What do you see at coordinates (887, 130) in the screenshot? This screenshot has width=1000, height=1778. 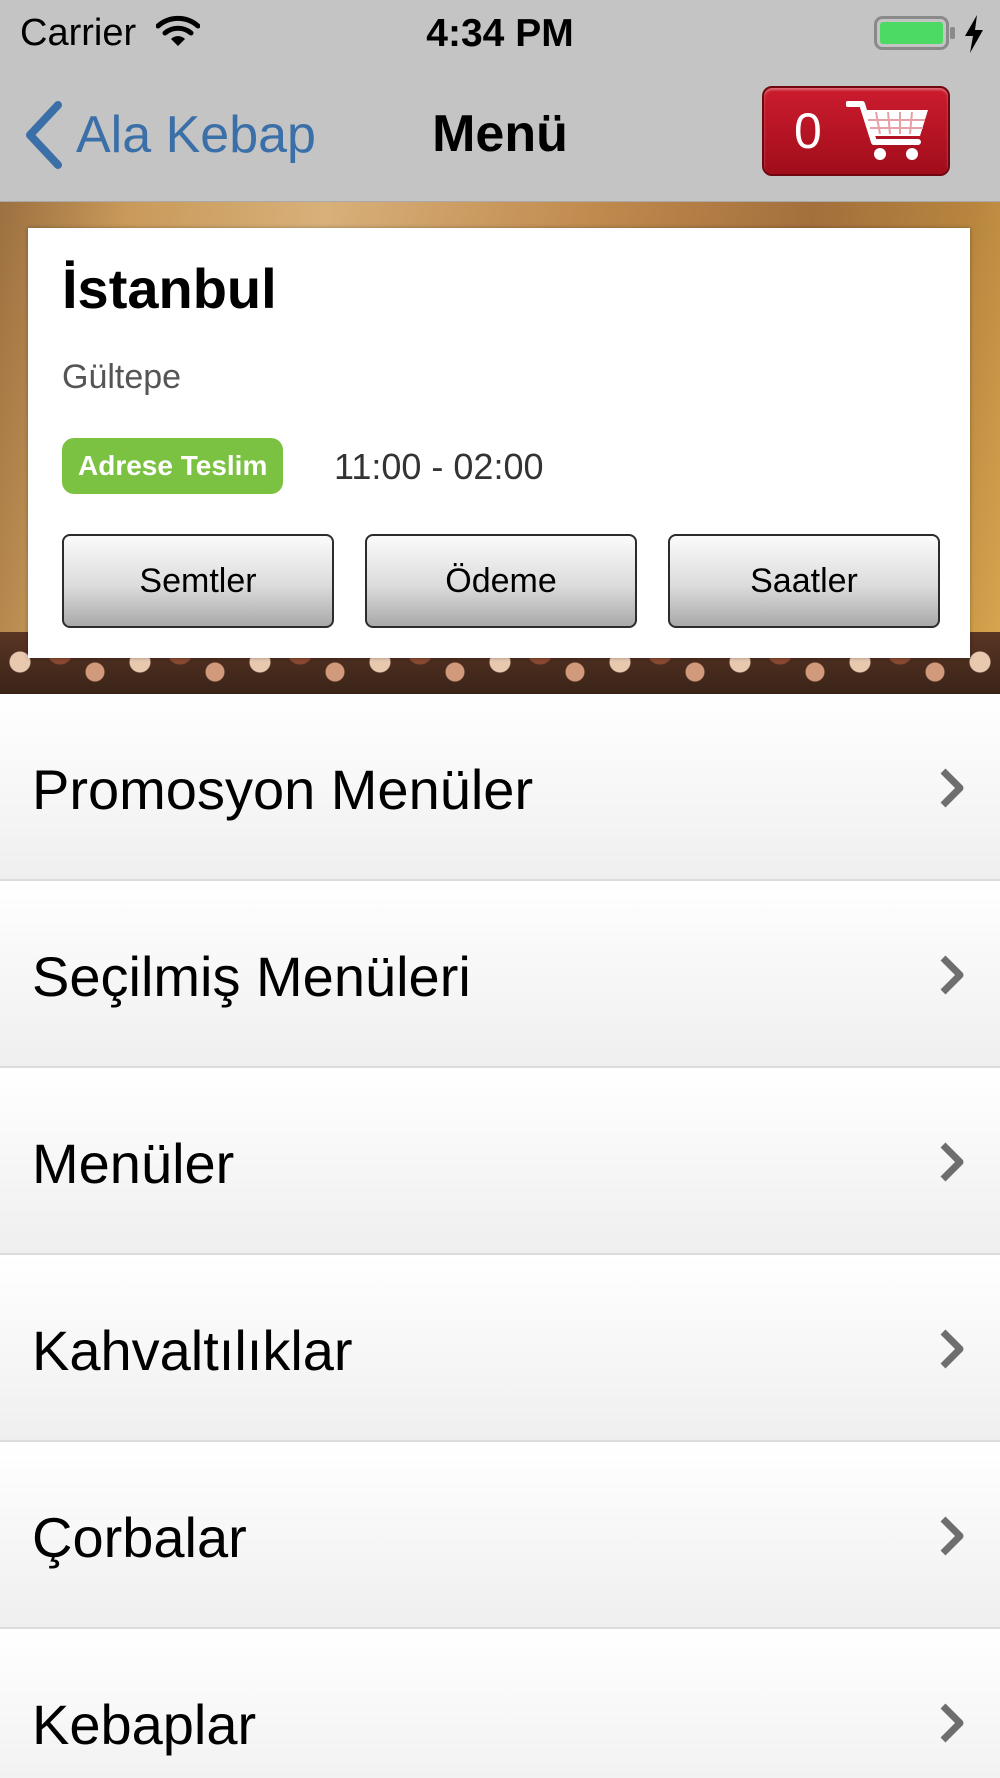 I see `cart-icon` at bounding box center [887, 130].